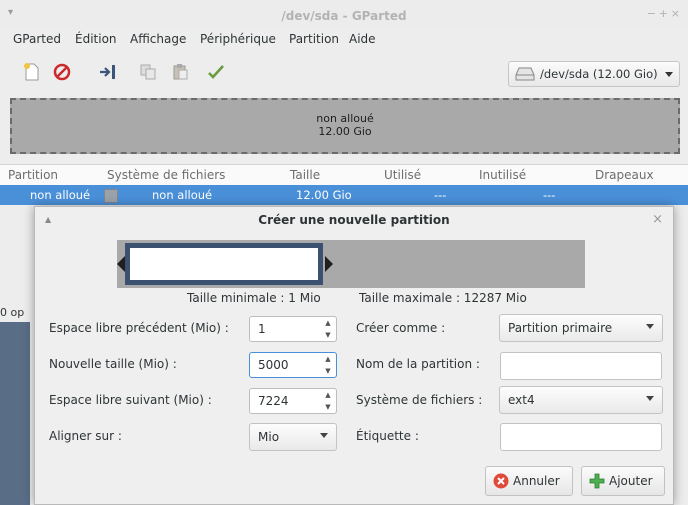 The height and width of the screenshot is (505, 688). I want to click on device-label: /dev/sda (12.00 Gio), so click(599, 74).